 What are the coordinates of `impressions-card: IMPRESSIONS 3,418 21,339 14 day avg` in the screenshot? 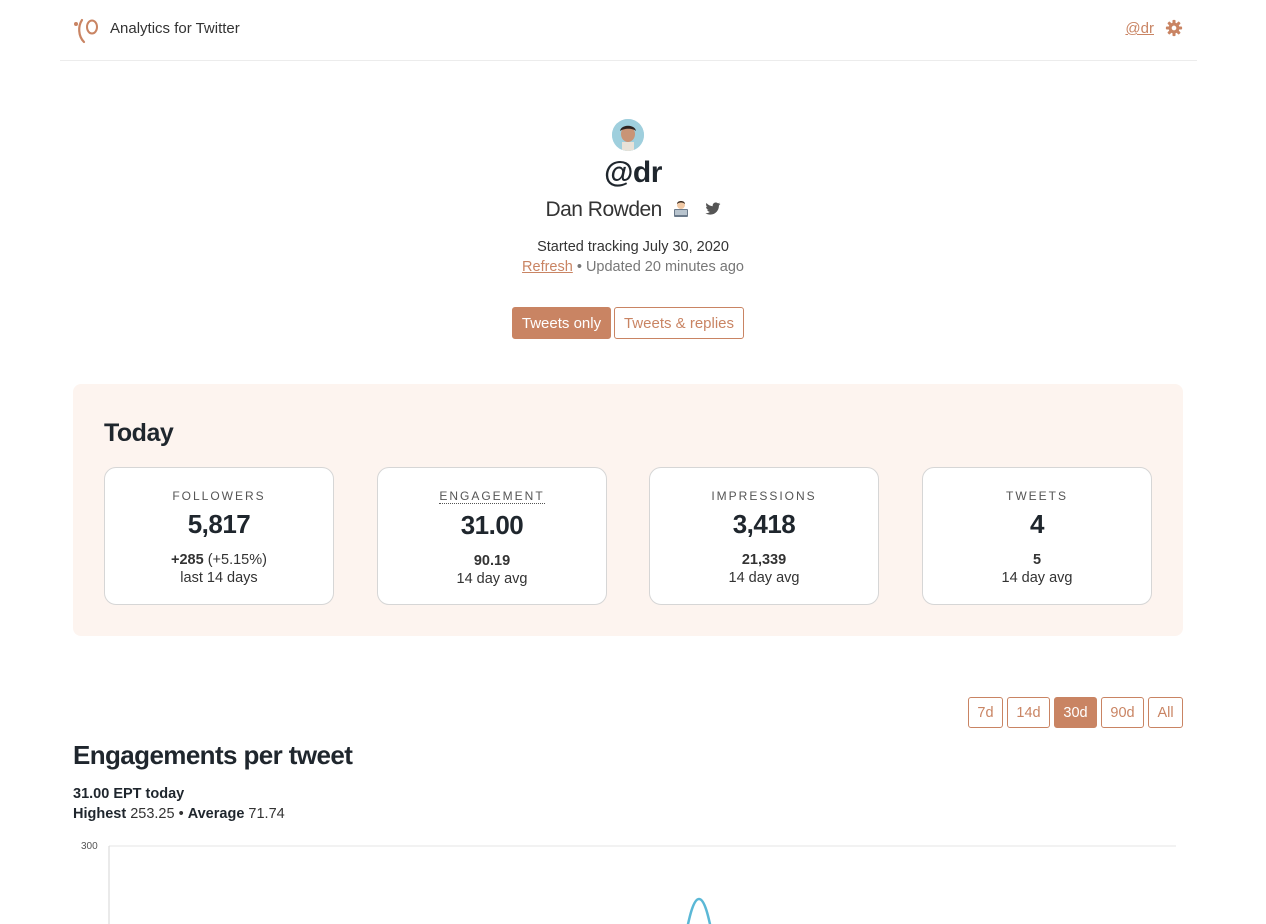 It's located at (764, 536).